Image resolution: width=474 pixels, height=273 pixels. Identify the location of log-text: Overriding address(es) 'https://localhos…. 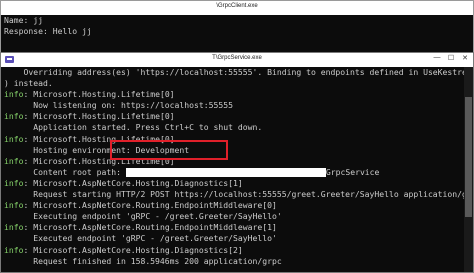
(238, 72).